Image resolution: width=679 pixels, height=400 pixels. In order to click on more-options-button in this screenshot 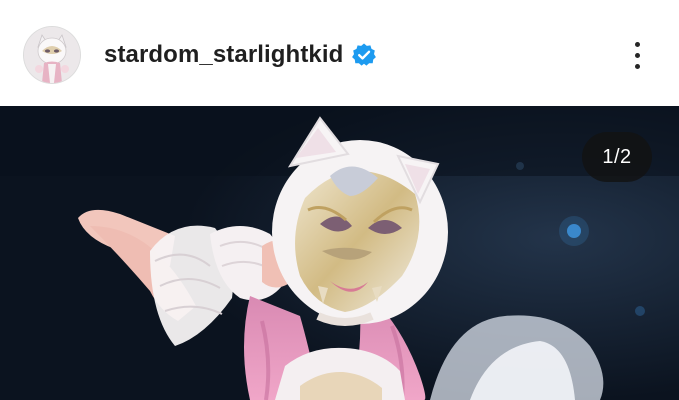, I will do `click(637, 55)`.